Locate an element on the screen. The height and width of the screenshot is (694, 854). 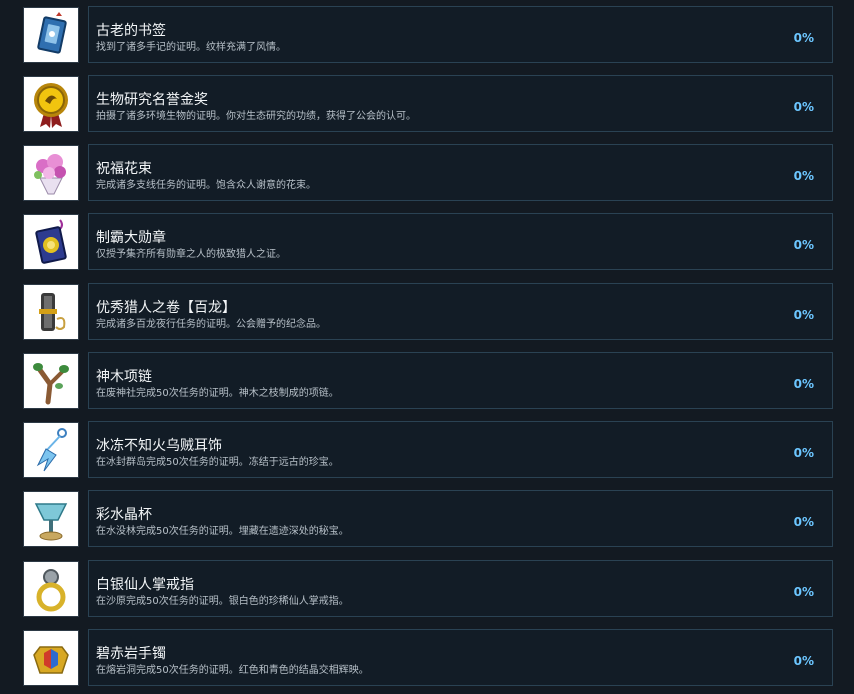
bracelet-icon is located at coordinates (51, 658).